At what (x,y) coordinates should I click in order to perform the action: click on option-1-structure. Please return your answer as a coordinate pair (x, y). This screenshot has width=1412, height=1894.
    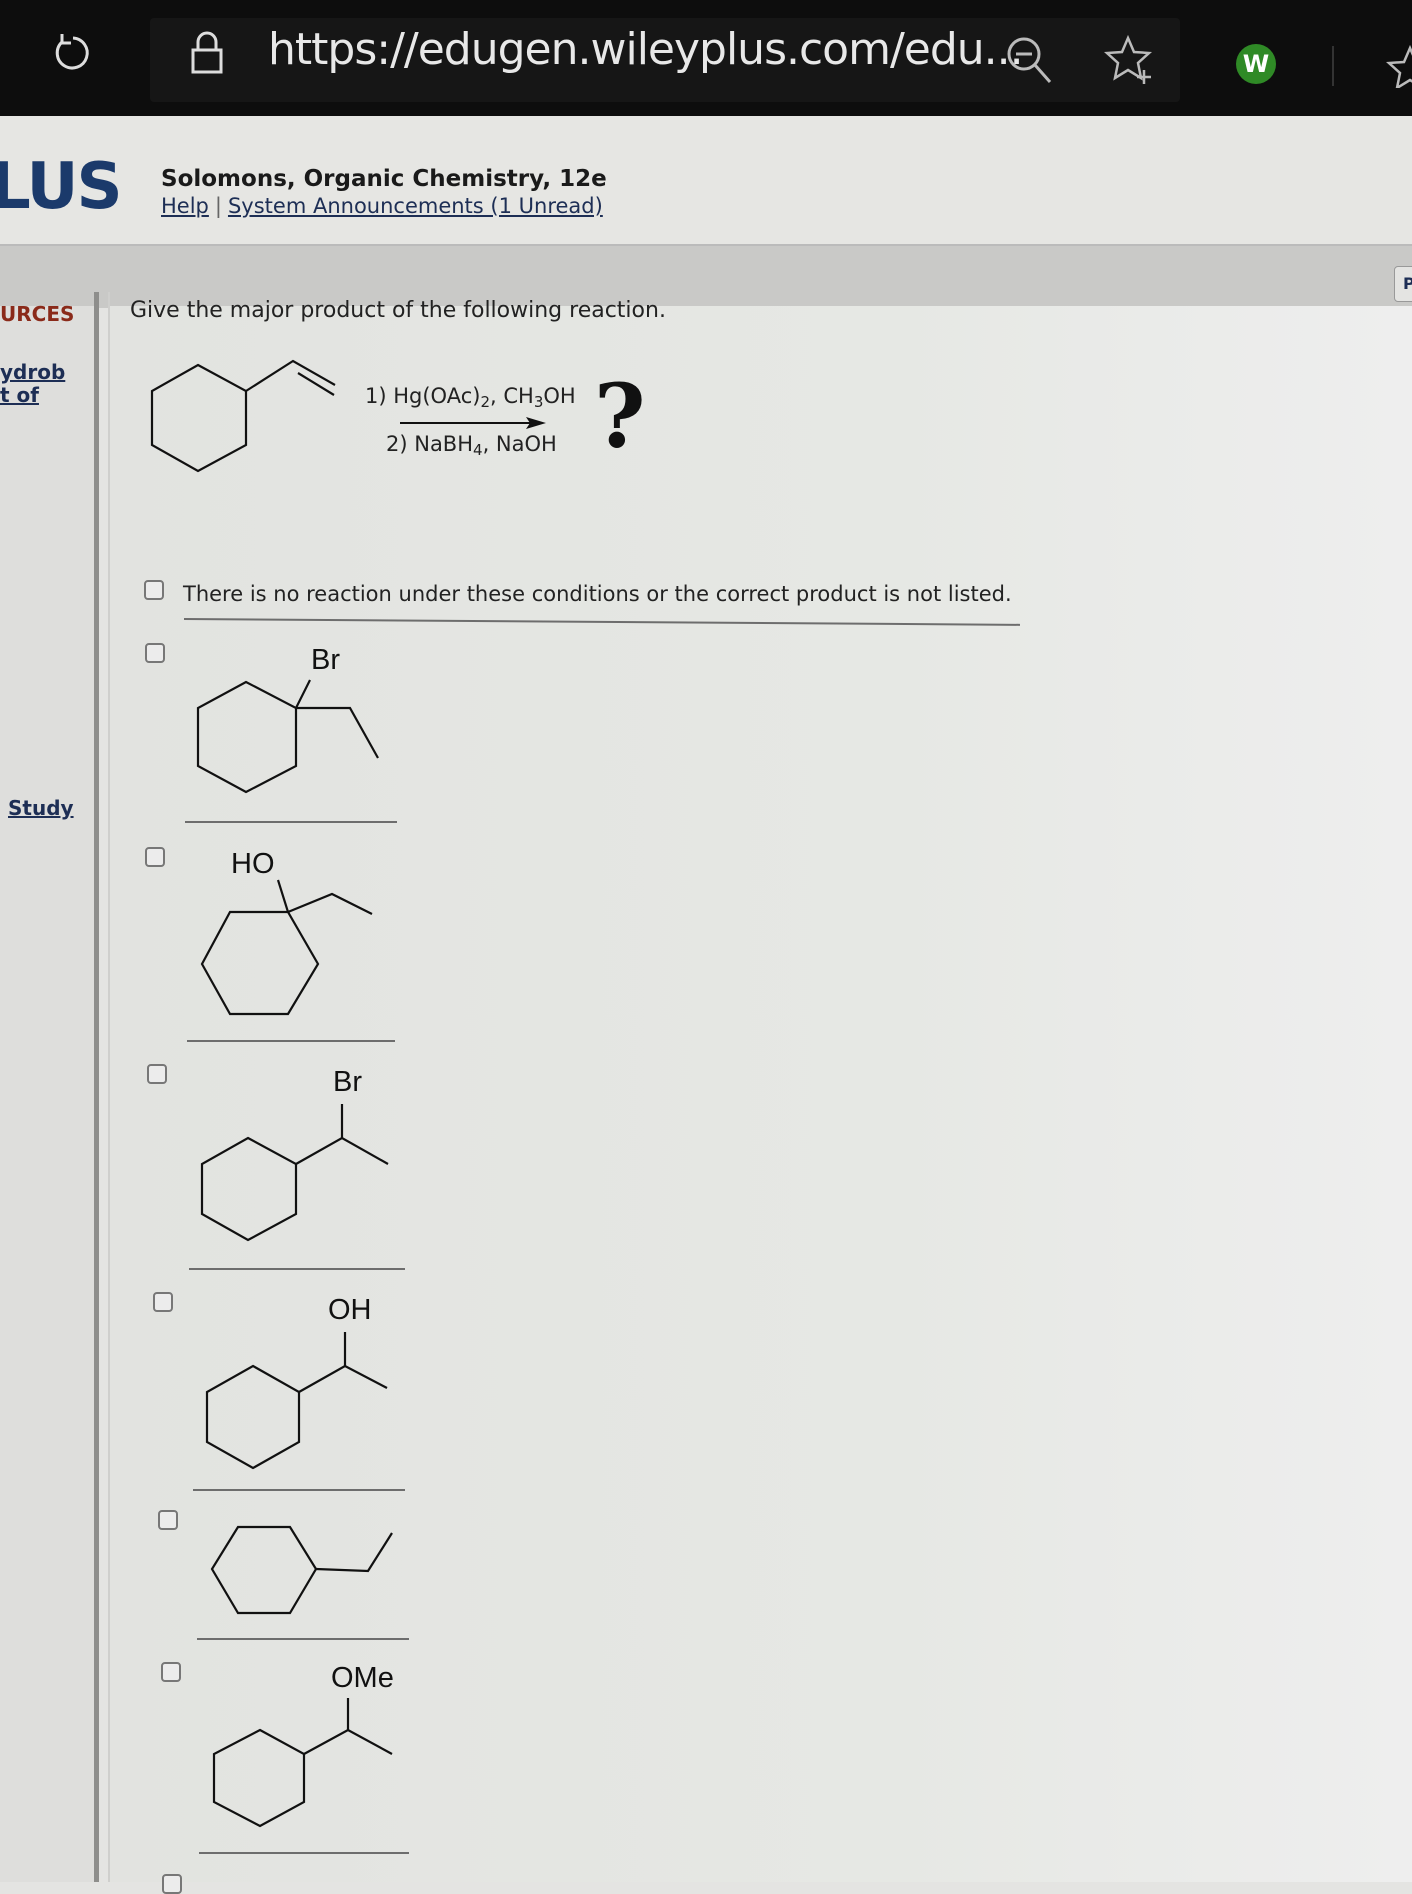
    Looking at the image, I should click on (292, 741).